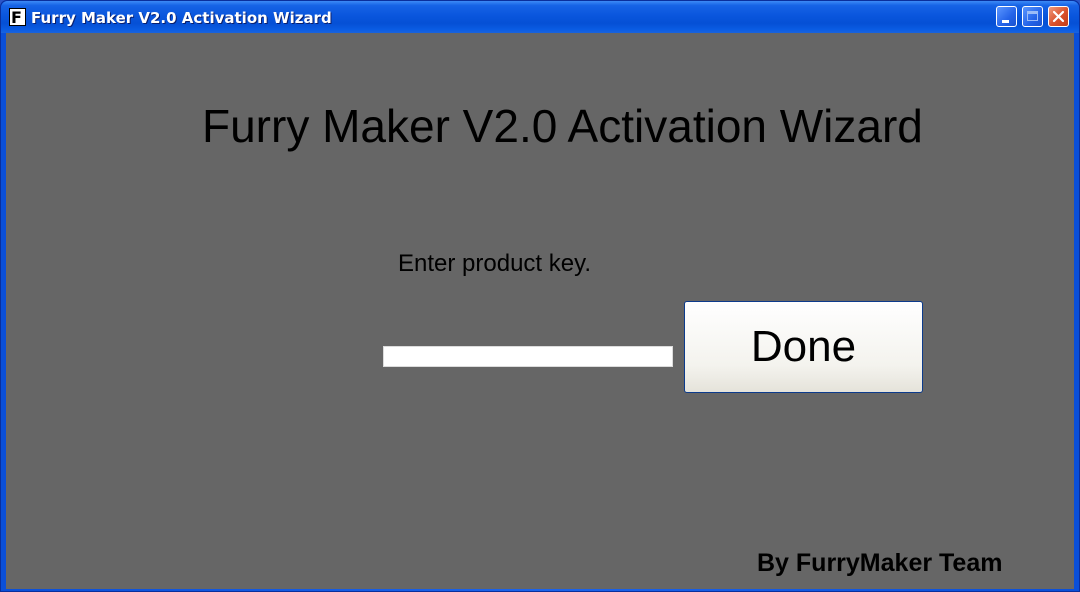 Image resolution: width=1080 pixels, height=592 pixels. I want to click on maximize-button, so click(1032, 16).